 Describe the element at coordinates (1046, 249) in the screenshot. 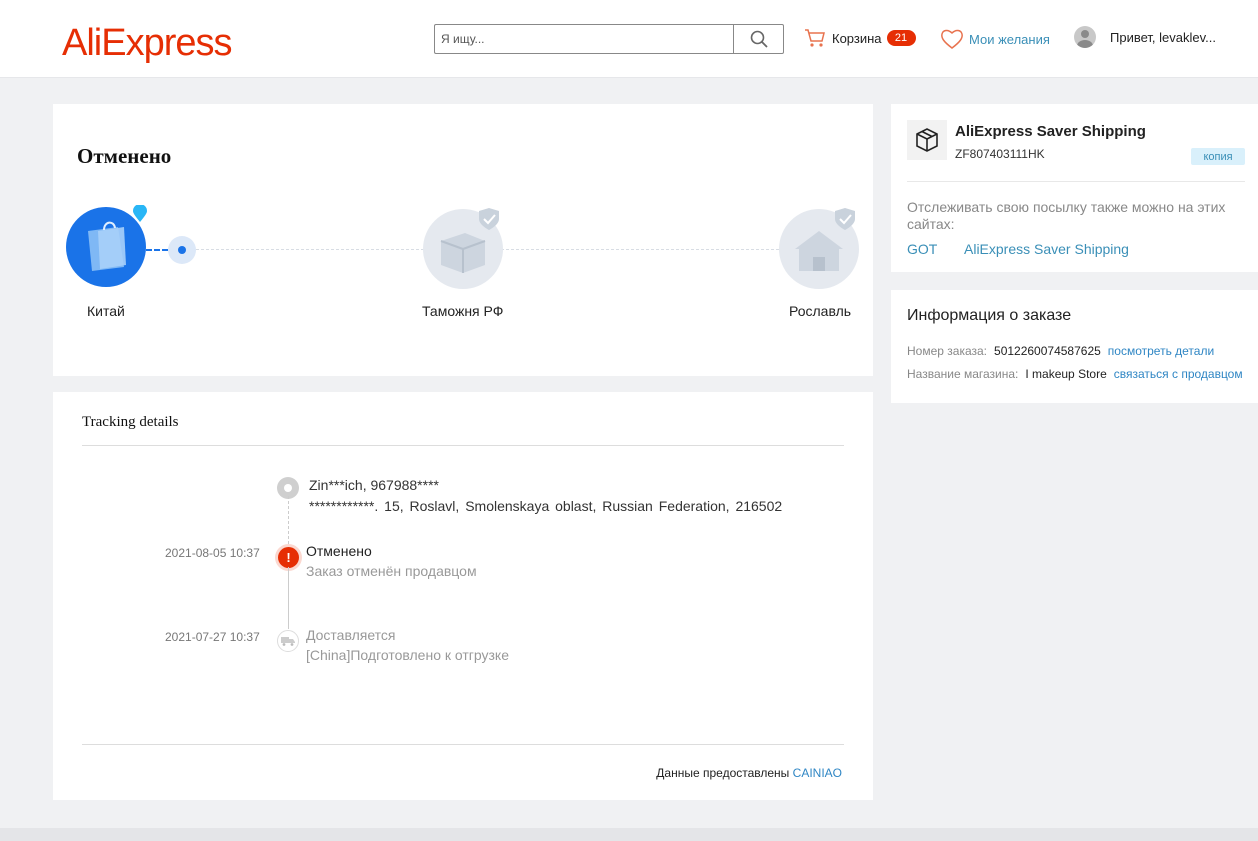

I see `saver-shipping-link: AliExpress Saver Shipping` at that location.